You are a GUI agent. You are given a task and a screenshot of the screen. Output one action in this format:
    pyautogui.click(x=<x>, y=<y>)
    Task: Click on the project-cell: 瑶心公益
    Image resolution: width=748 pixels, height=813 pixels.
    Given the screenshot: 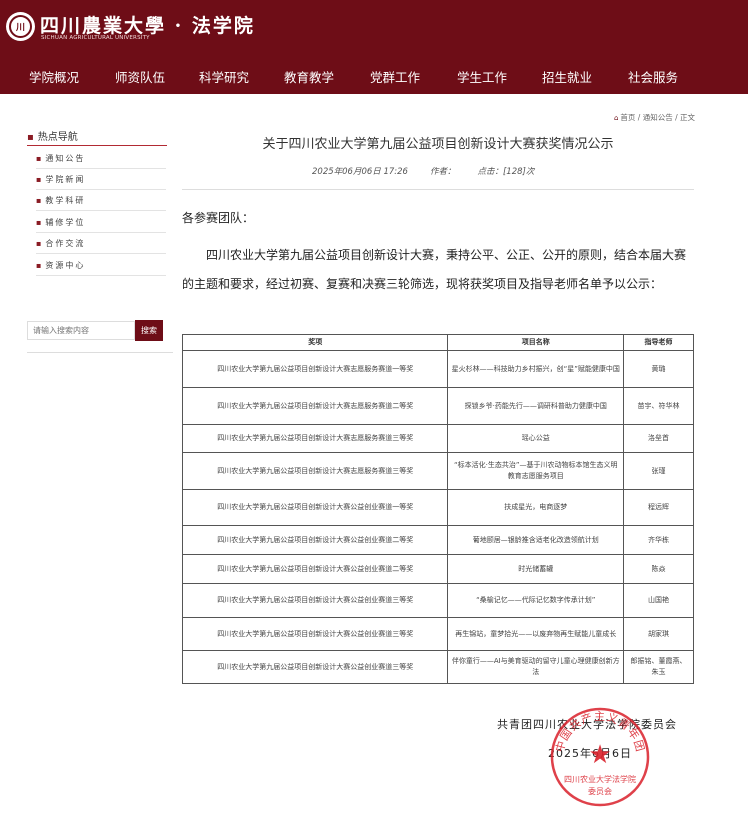 What is the action you would take?
    pyautogui.click(x=536, y=438)
    